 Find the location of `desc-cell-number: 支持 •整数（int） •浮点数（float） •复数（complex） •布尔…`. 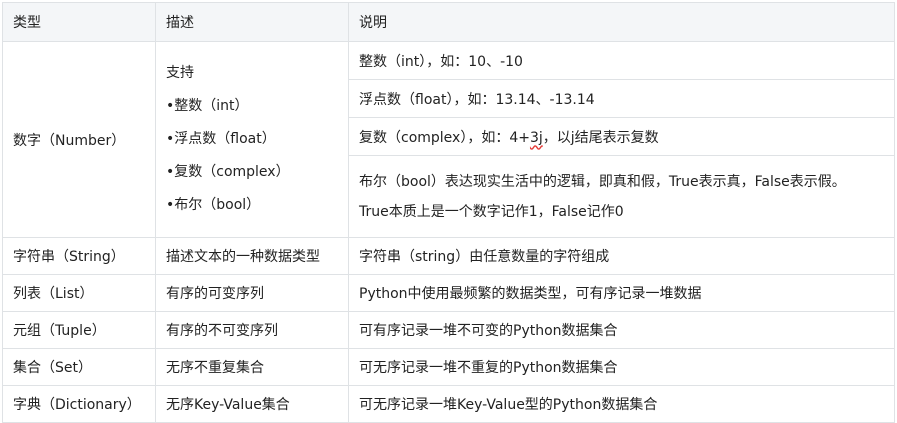

desc-cell-number: 支持 •整数（int） •浮点数（float） •复数（complex） •布尔… is located at coordinates (252, 139).